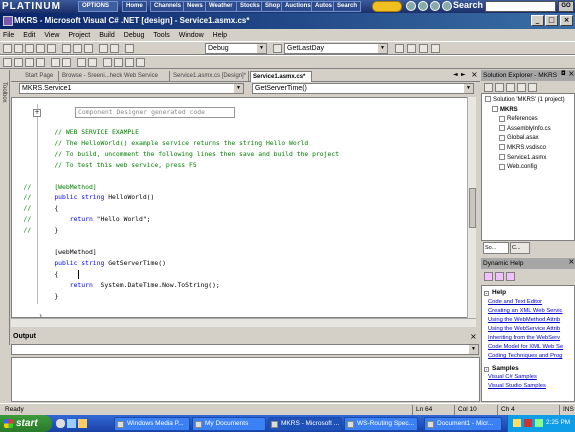 Image resolution: width=575 pixels, height=432 pixels. What do you see at coordinates (473, 336) in the screenshot?
I see `close-output-icon: ×` at bounding box center [473, 336].